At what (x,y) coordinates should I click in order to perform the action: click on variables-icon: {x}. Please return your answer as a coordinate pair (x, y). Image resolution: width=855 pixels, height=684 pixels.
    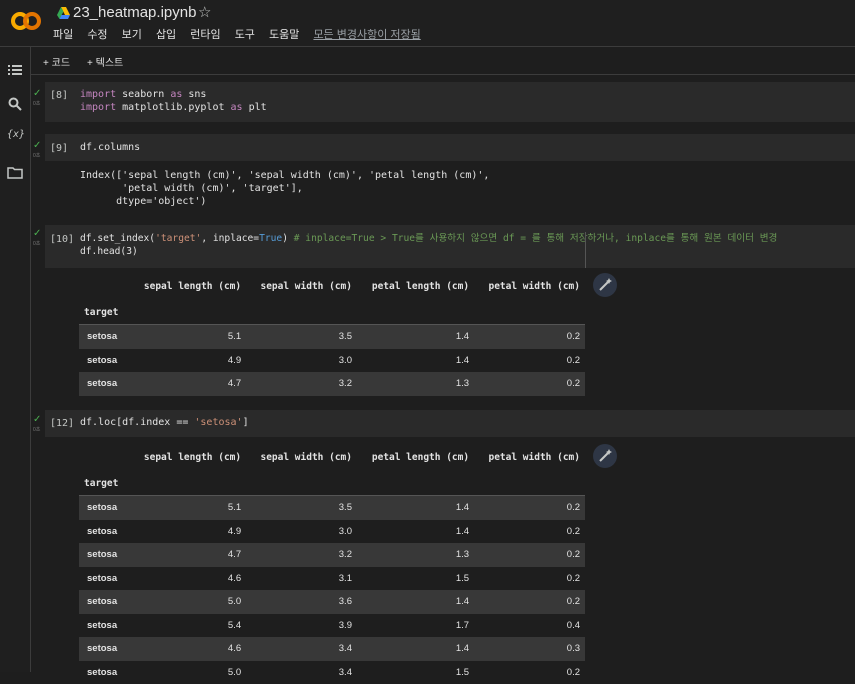
    Looking at the image, I should click on (15, 137).